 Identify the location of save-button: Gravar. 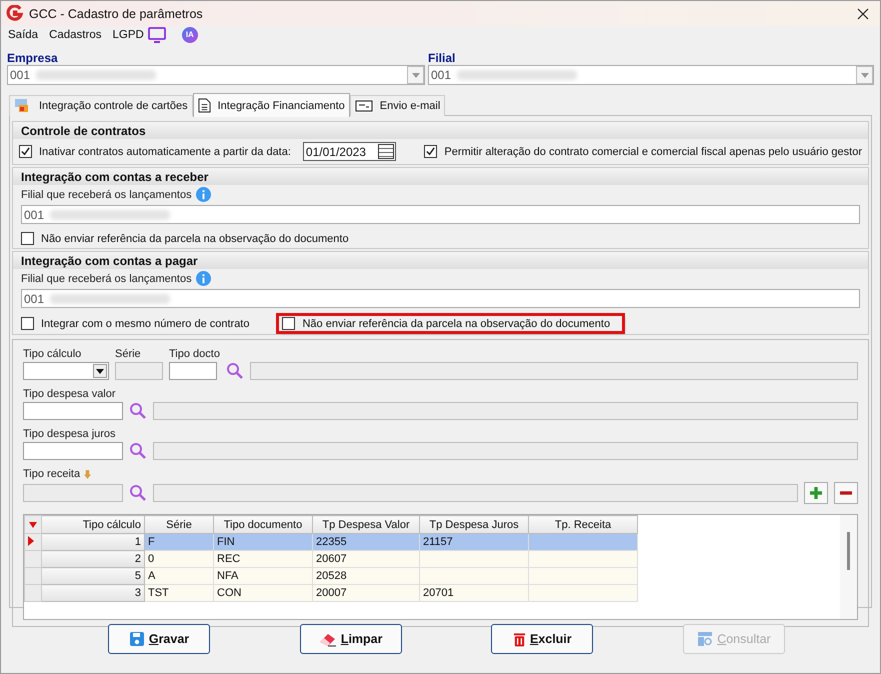
(159, 639).